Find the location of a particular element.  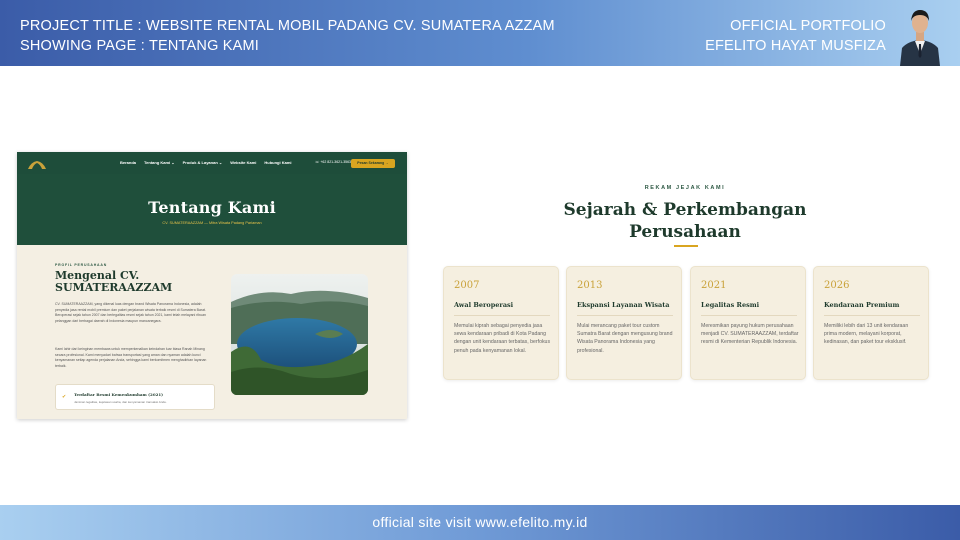

nav-link-beranda: Beranda is located at coordinates (128, 162).